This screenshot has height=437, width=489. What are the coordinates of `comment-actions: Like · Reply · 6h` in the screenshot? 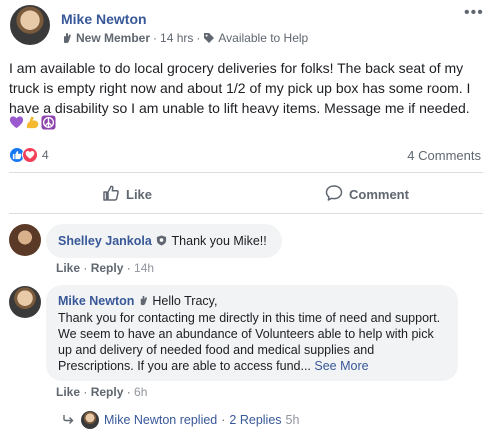 It's located at (102, 392).